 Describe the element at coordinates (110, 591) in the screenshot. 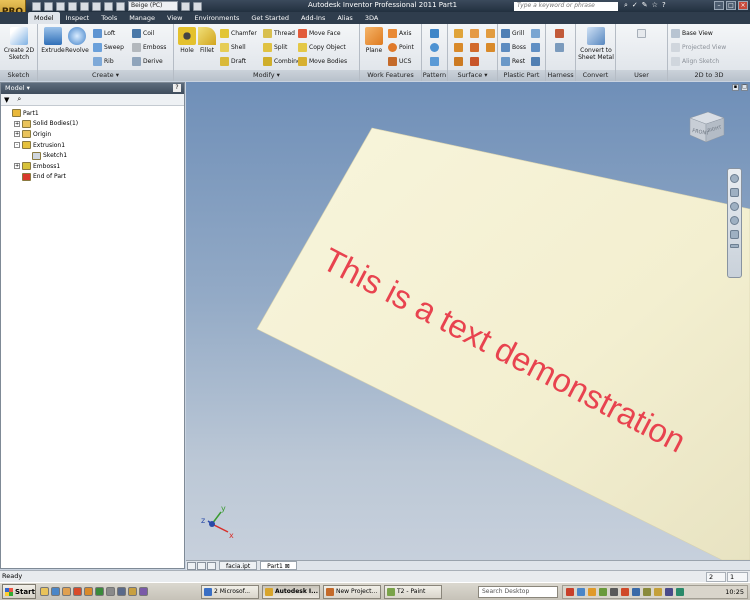

I see `quick-launch-settings-icon` at that location.